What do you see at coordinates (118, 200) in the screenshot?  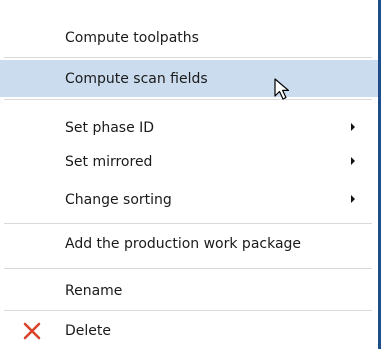 I see `menu-item-label: Change sorting` at bounding box center [118, 200].